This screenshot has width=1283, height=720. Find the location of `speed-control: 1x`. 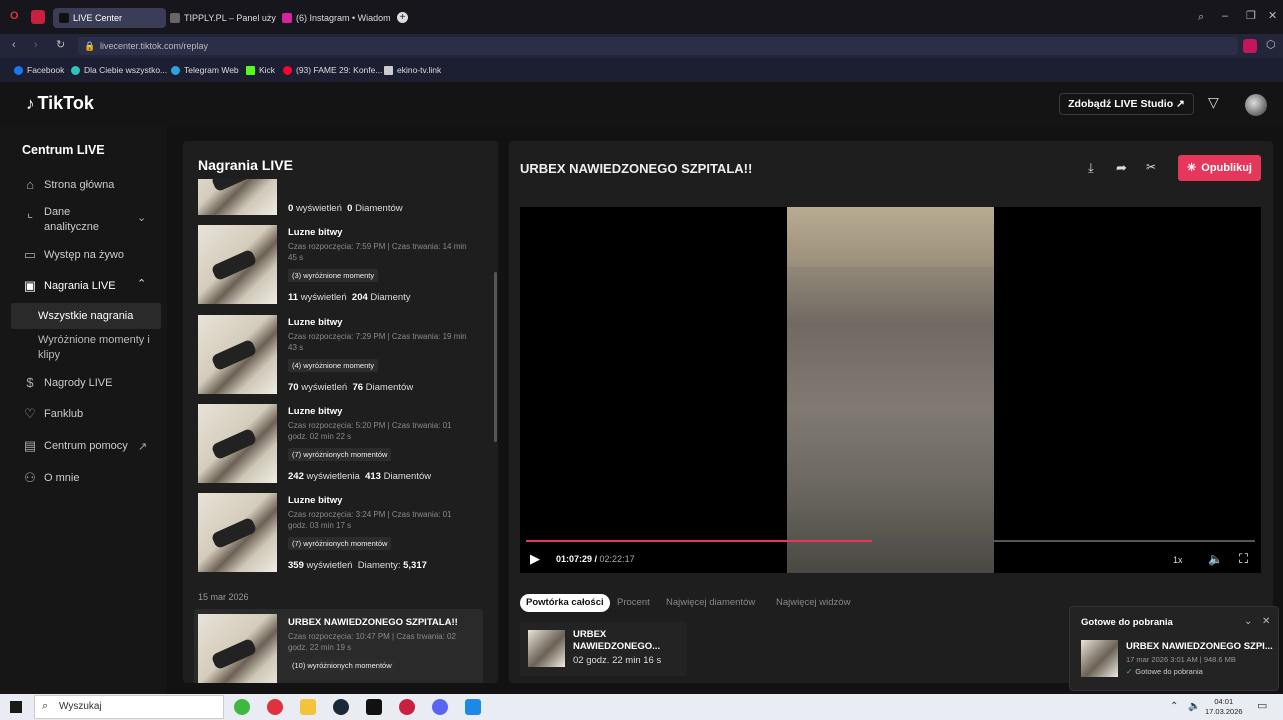

speed-control: 1x is located at coordinates (1178, 560).